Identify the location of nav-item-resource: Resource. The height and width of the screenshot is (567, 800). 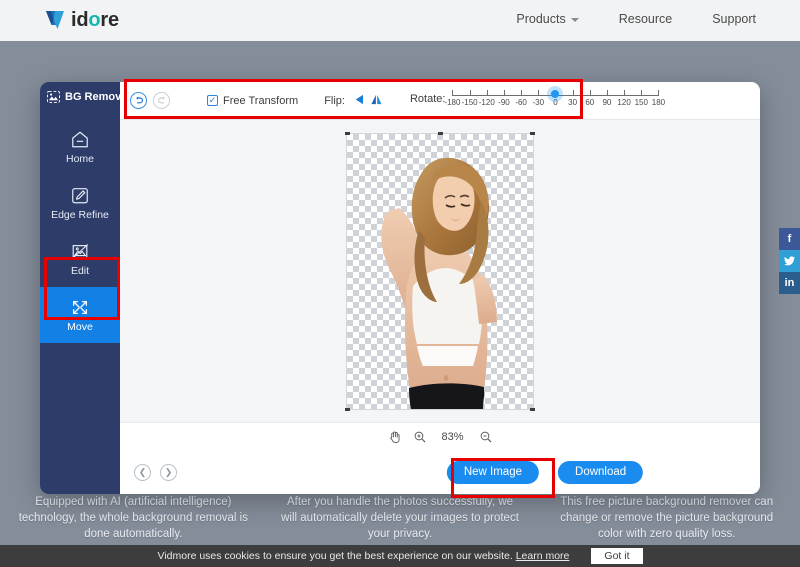
(646, 19).